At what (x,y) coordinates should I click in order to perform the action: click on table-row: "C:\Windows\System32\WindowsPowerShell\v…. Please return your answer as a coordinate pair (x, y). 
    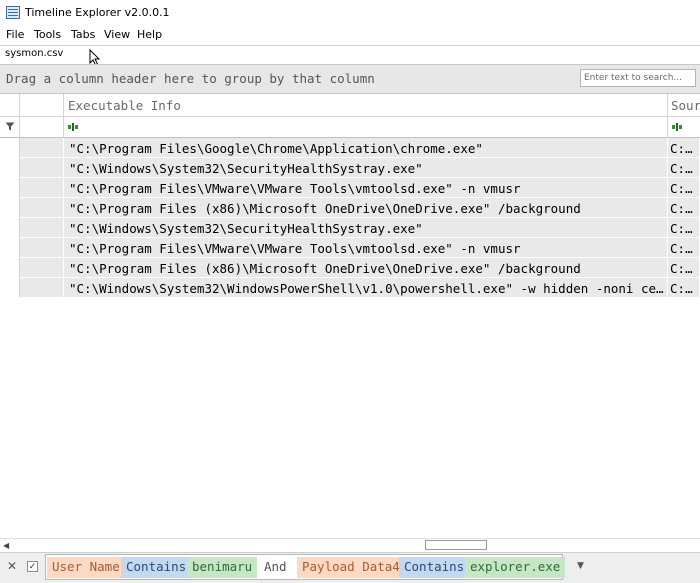
    Looking at the image, I should click on (350, 288).